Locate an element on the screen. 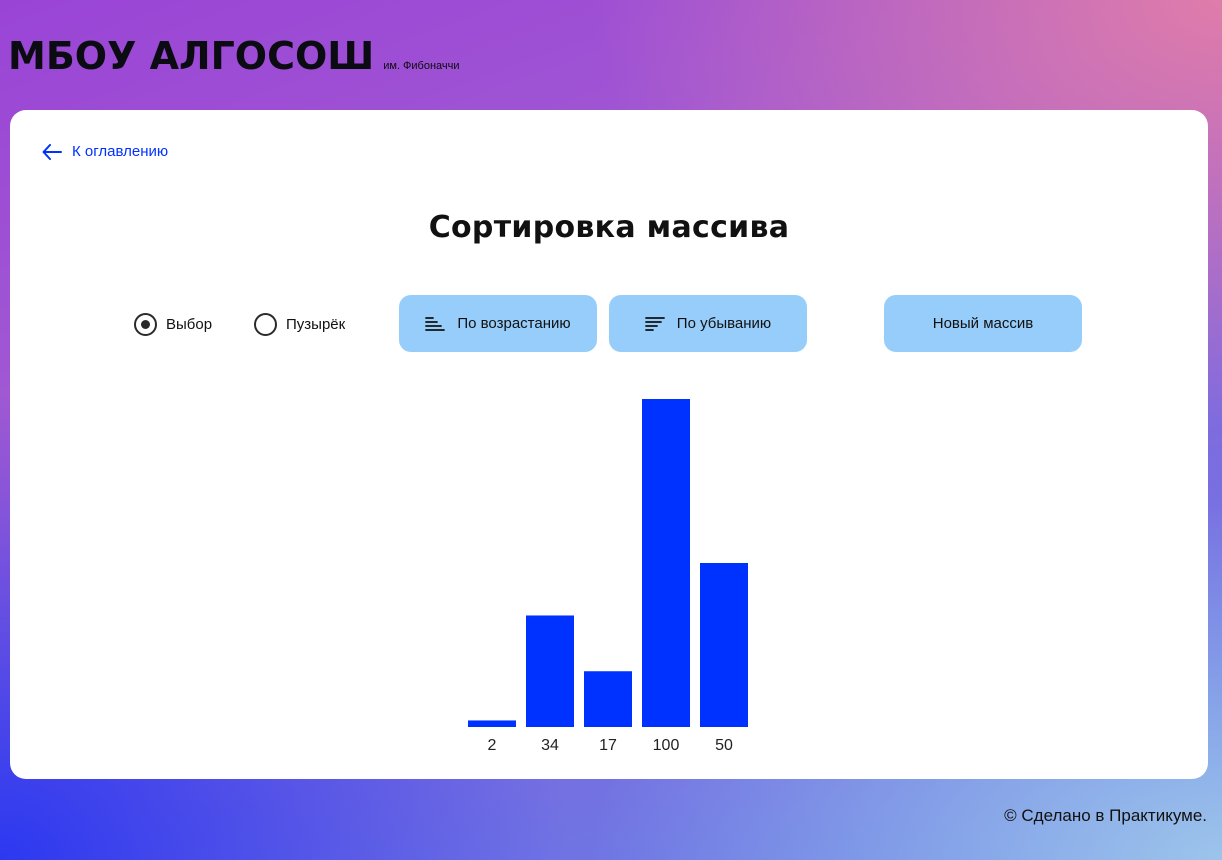 This screenshot has width=1222, height=860. app-title: МБОУ АЛГОСОШ is located at coordinates (191, 56).